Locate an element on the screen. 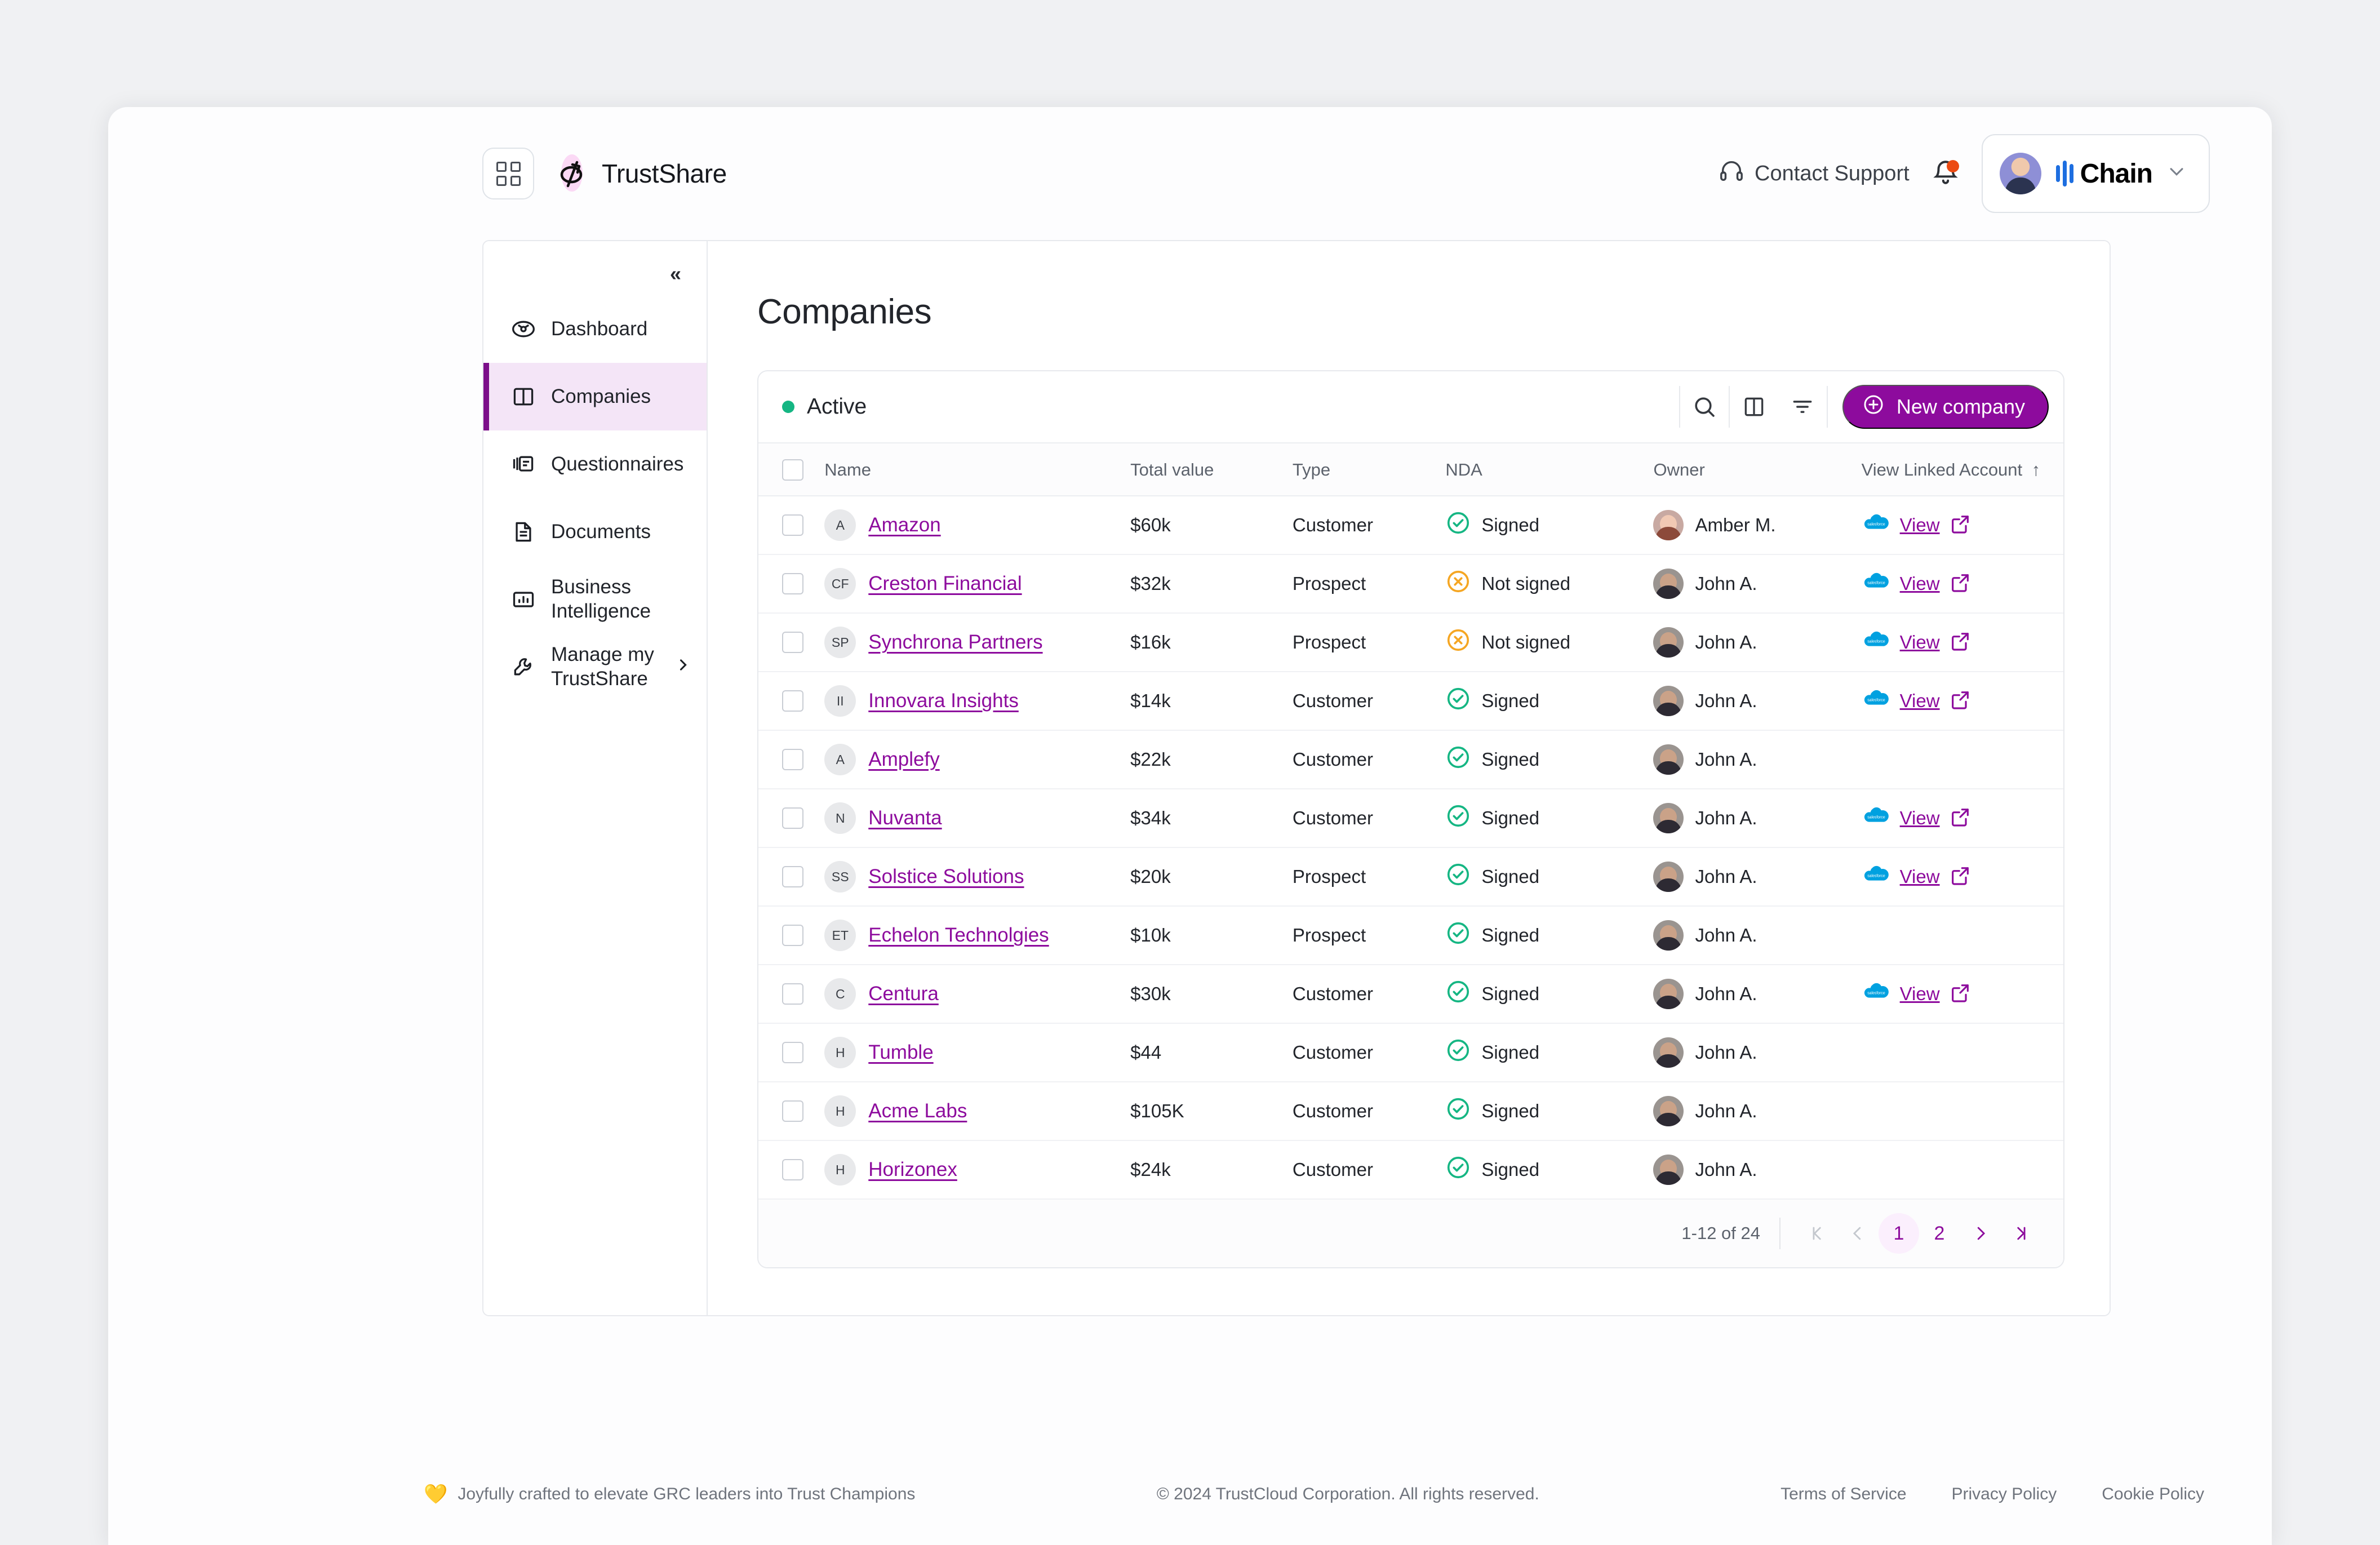 Image resolution: width=2380 pixels, height=1545 pixels. footer-link-terms-of-service: Terms of Service is located at coordinates (1843, 1494).